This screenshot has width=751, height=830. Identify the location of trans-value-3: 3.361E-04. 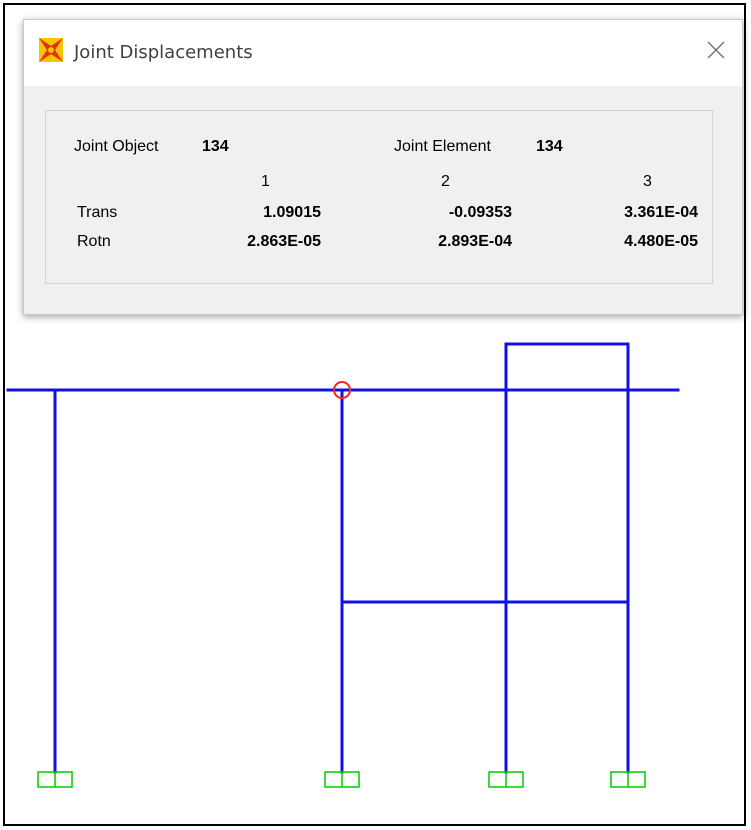
(661, 212).